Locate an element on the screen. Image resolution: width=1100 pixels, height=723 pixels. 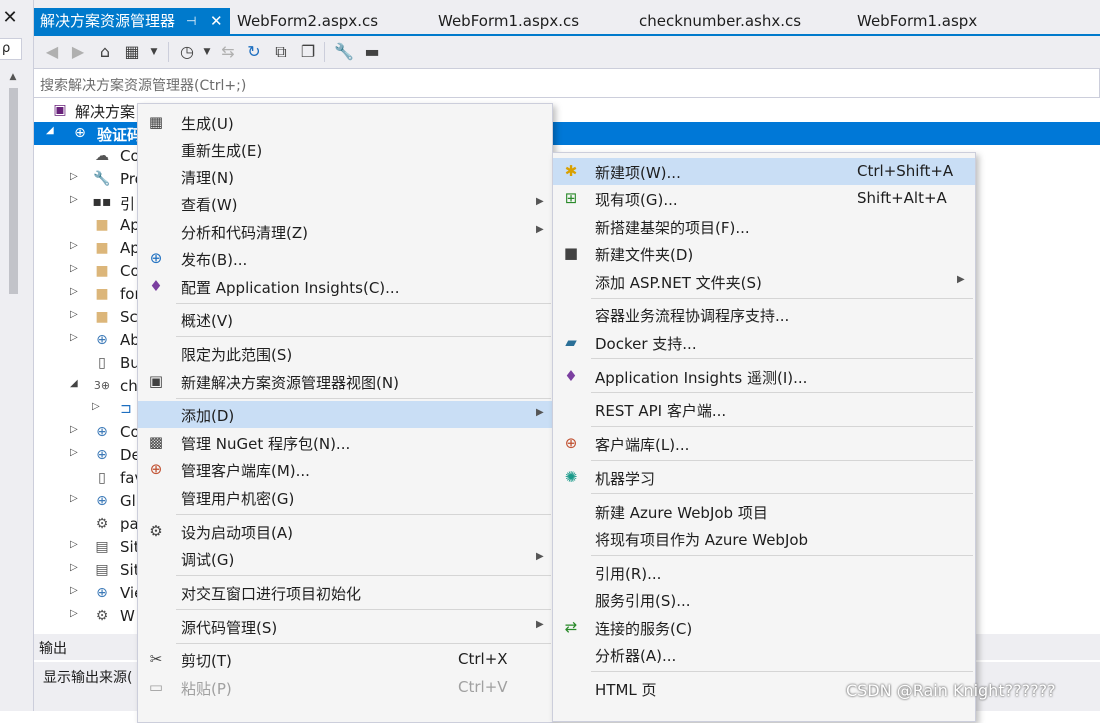
preview-icon: ▬ is located at coordinates (372, 52).